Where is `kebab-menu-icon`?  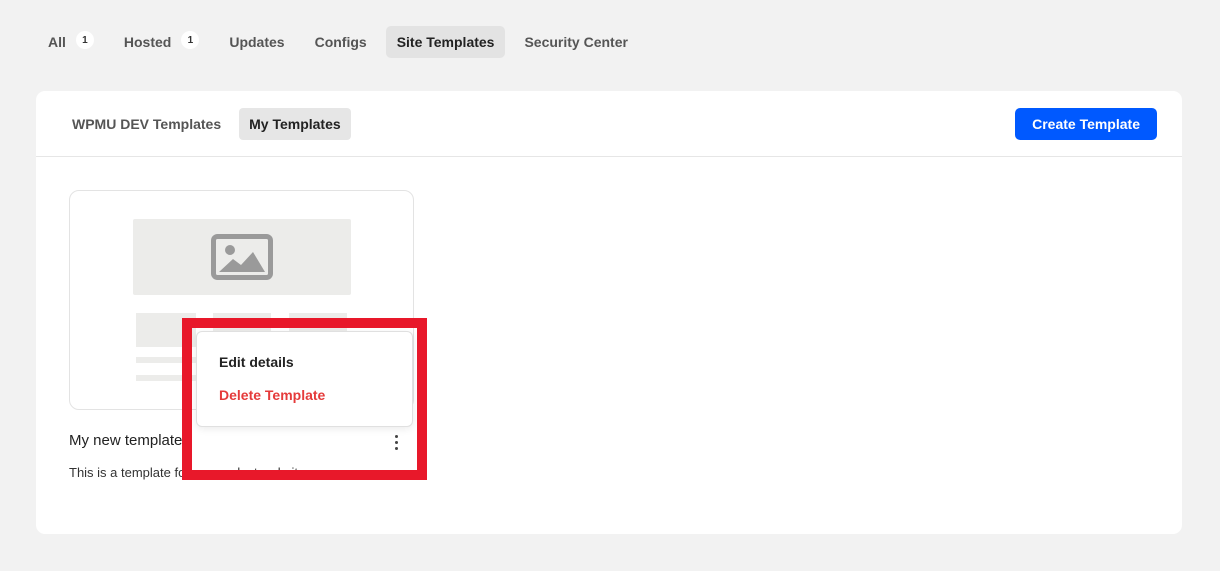
kebab-menu-icon is located at coordinates (396, 442).